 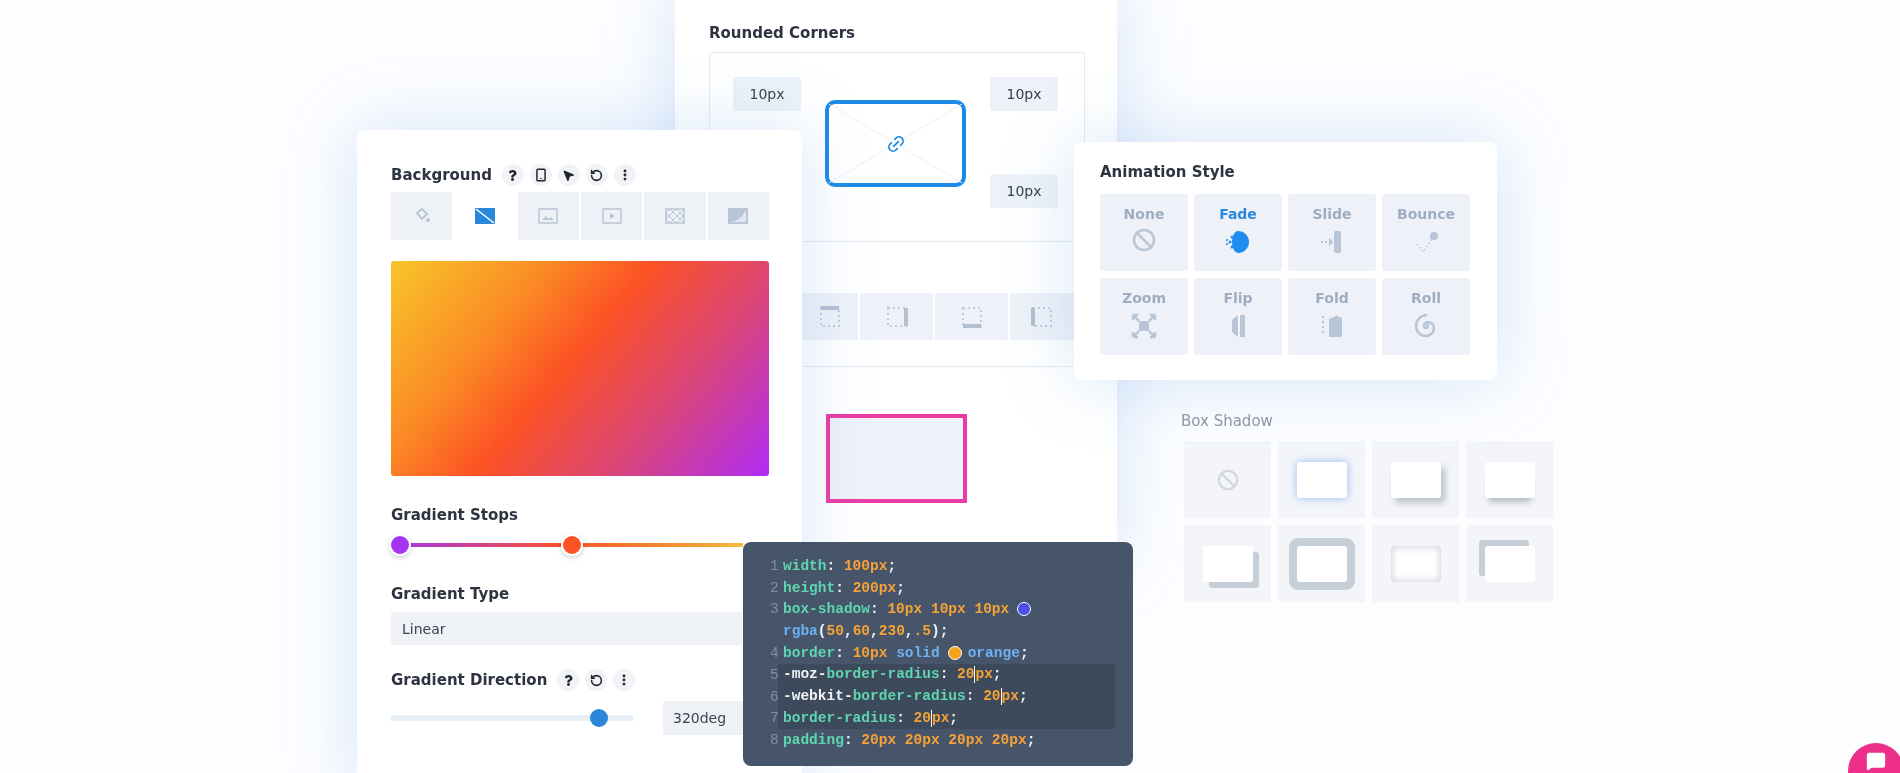 I want to click on animation-option: Flip, so click(x=1238, y=316).